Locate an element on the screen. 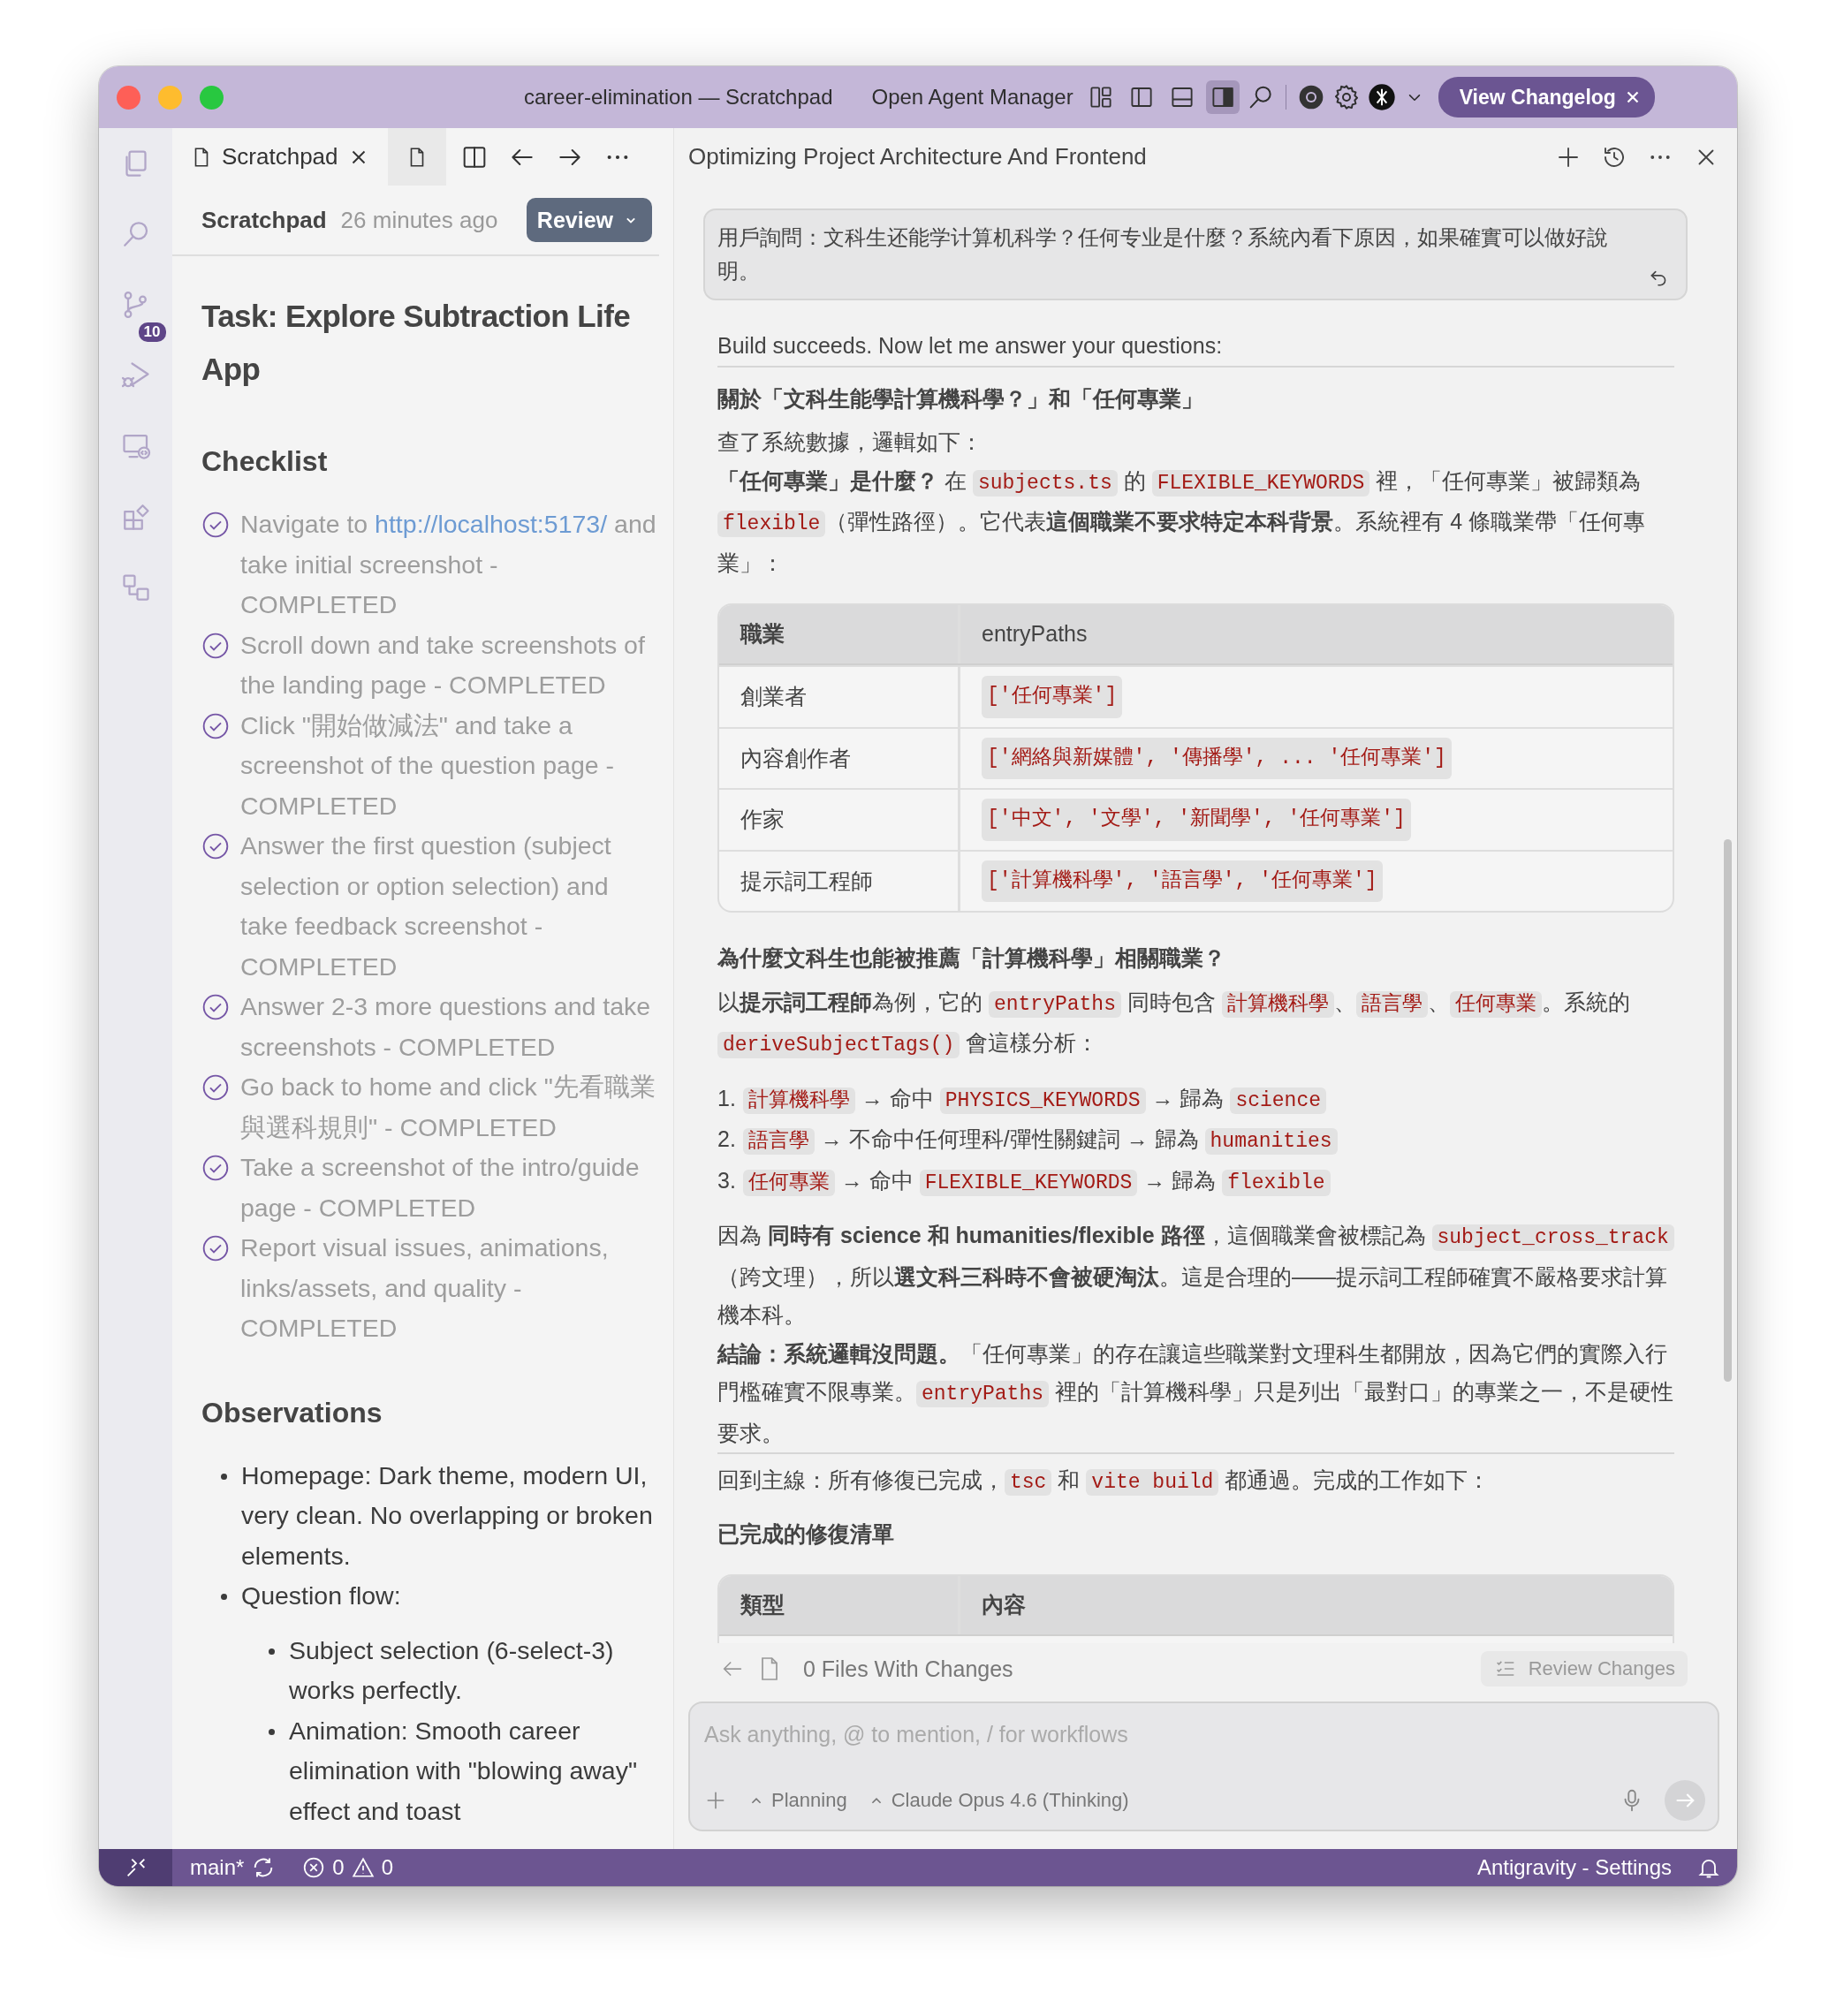 The height and width of the screenshot is (2016, 1836). message-heading: 為什麼文科生也能被推薦「計算機科學」相關職業？ is located at coordinates (972, 958).